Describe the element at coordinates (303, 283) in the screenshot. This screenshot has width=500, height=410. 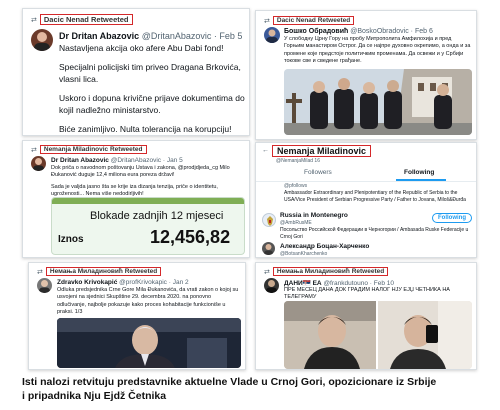
I see `author-name: ДАНИ🇷🇸 EA` at that location.